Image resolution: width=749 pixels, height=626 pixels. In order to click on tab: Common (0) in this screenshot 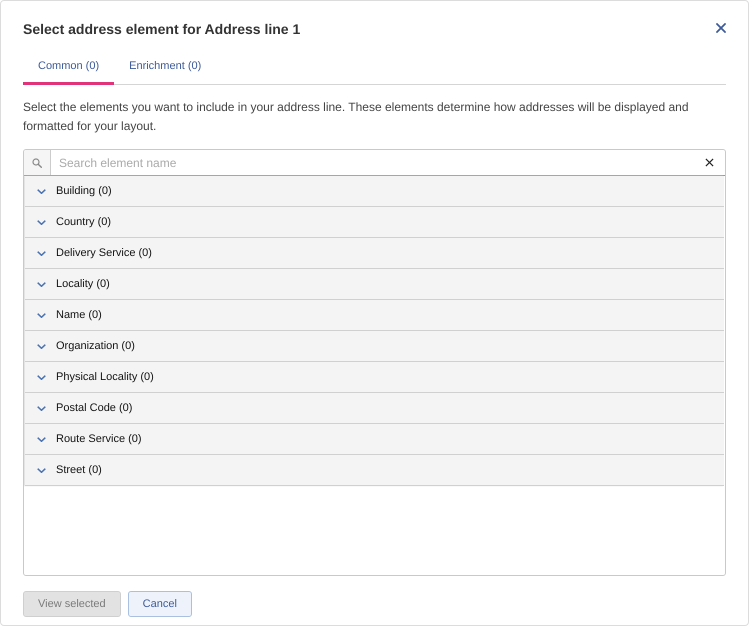, I will do `click(68, 68)`.